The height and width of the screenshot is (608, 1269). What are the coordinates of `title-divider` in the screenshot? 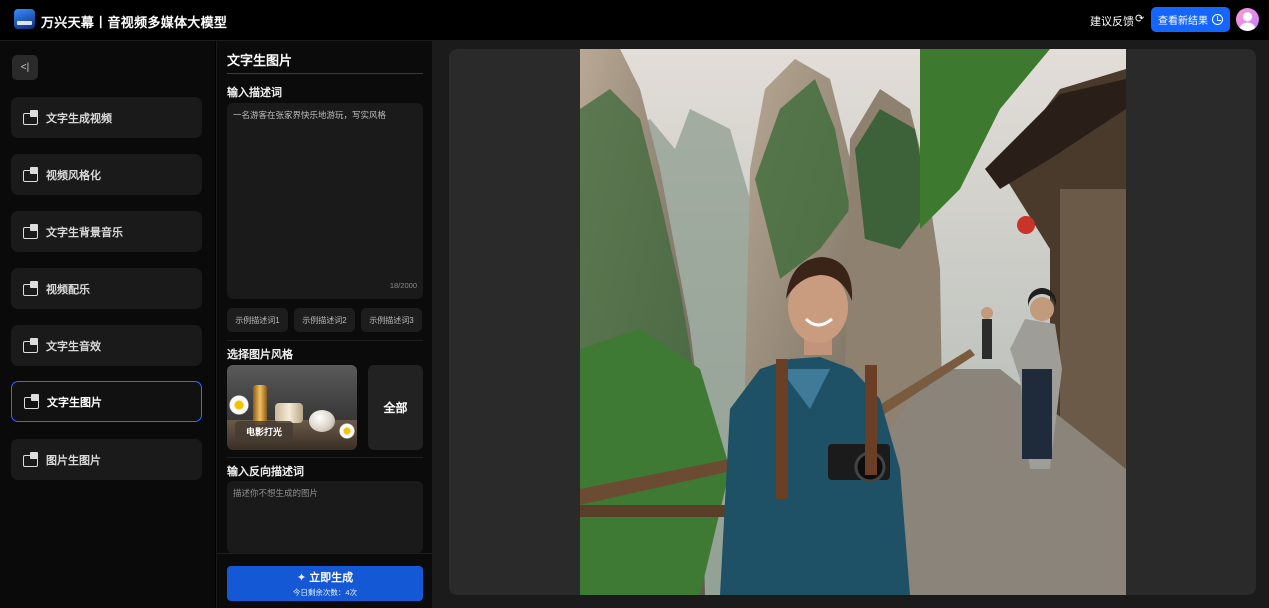 It's located at (325, 73).